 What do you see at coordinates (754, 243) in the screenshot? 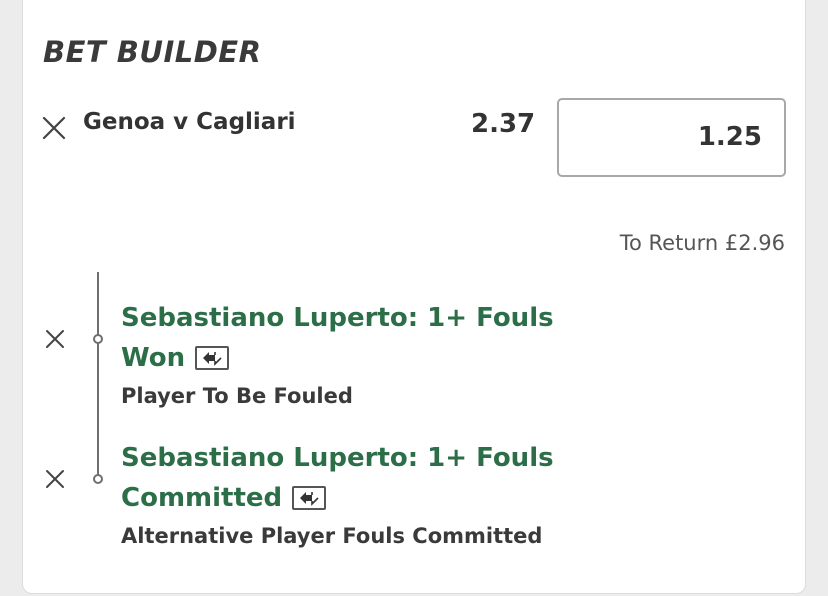
I see `to-return-value: £2.96` at bounding box center [754, 243].